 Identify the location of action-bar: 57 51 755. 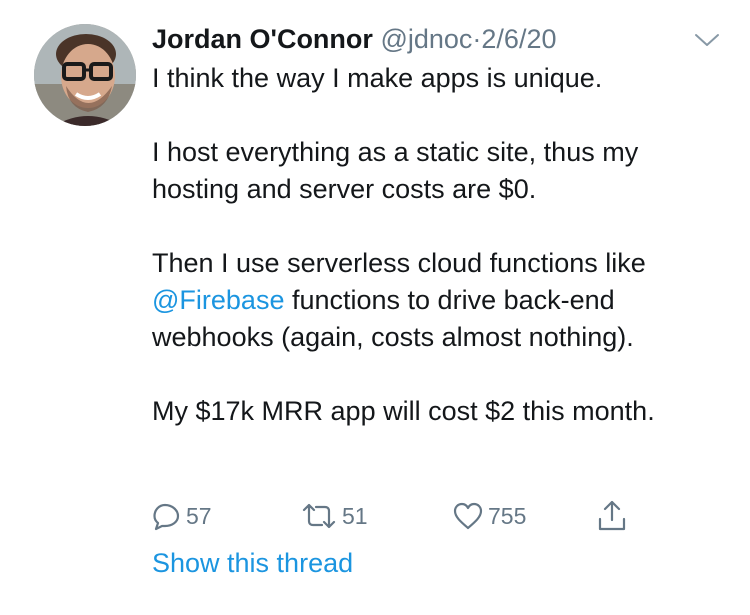
(412, 516).